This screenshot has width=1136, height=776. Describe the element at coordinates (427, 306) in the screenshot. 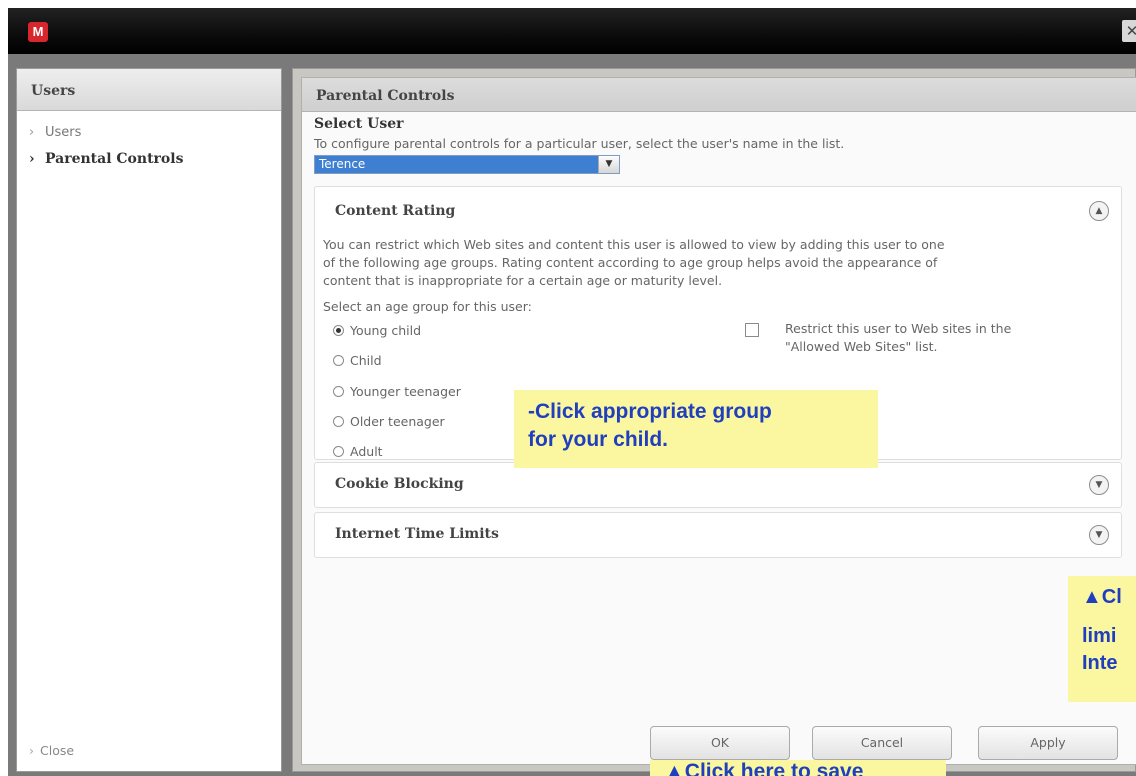

I see `age-group-prompt: Select an age group for this user:` at that location.